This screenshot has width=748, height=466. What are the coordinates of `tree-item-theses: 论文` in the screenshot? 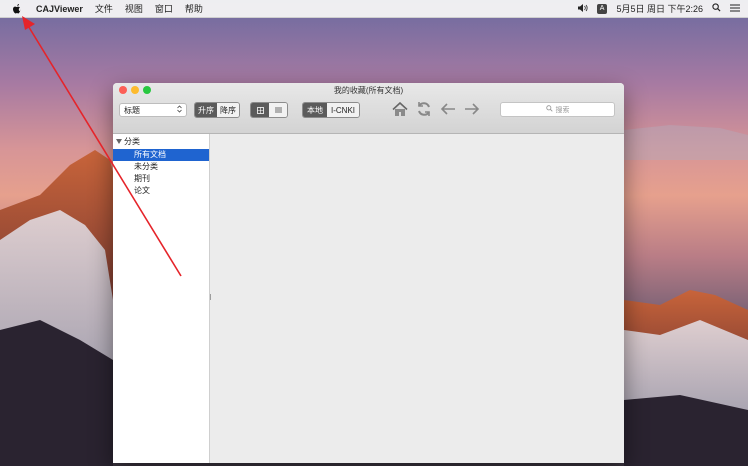 It's located at (161, 191).